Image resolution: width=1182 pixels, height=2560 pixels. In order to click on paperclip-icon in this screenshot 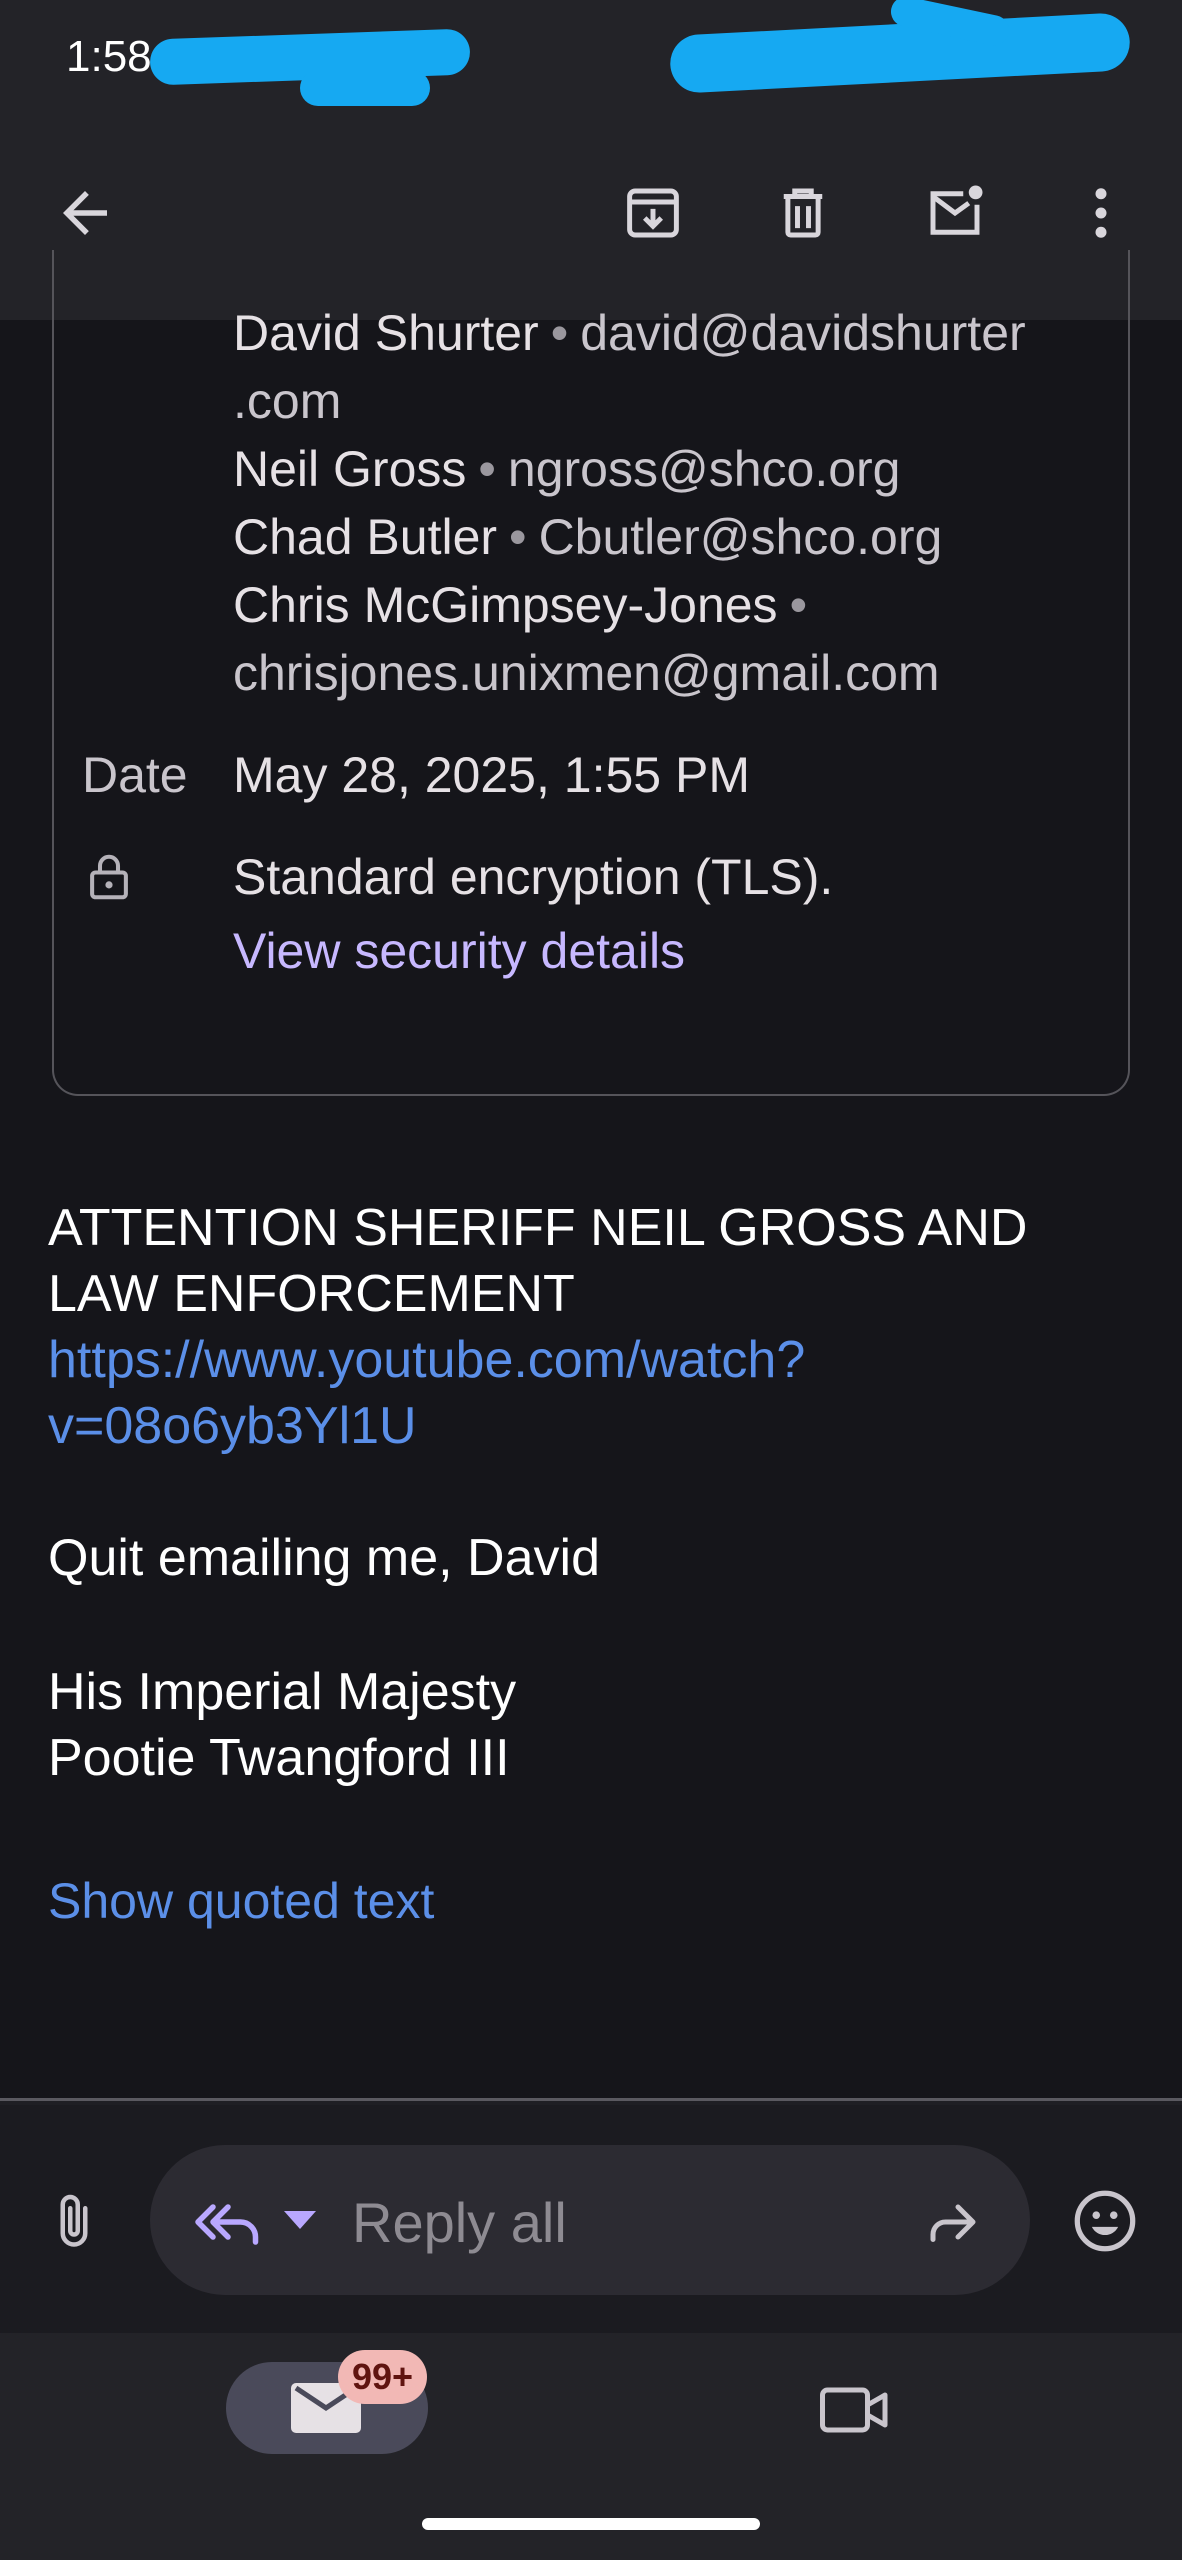, I will do `click(74, 2222)`.